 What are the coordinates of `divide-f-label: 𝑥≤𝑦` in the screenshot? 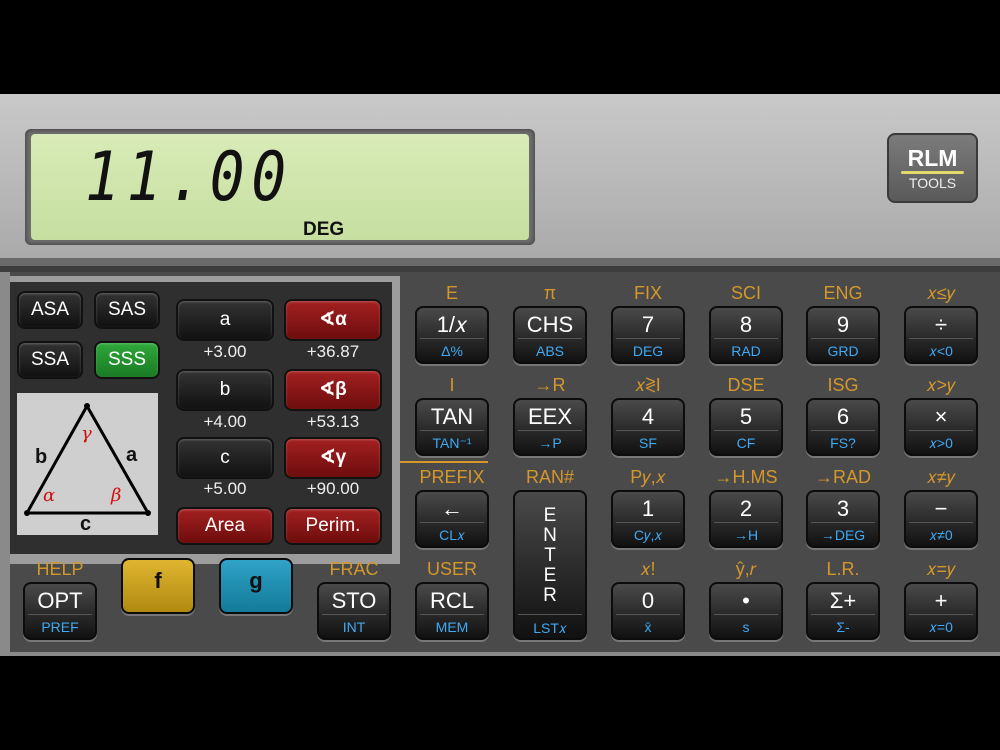 It's located at (941, 293).